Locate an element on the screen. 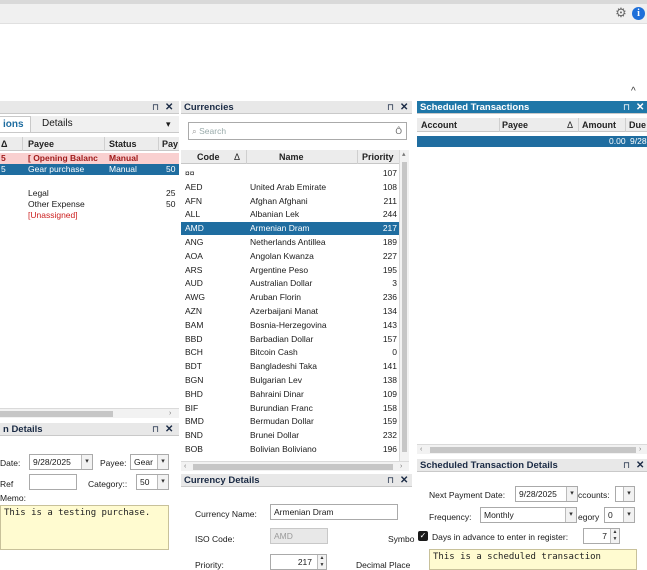 Image resolution: width=647 pixels, height=570 pixels. chevron-up-icon: ^ is located at coordinates (633, 91).